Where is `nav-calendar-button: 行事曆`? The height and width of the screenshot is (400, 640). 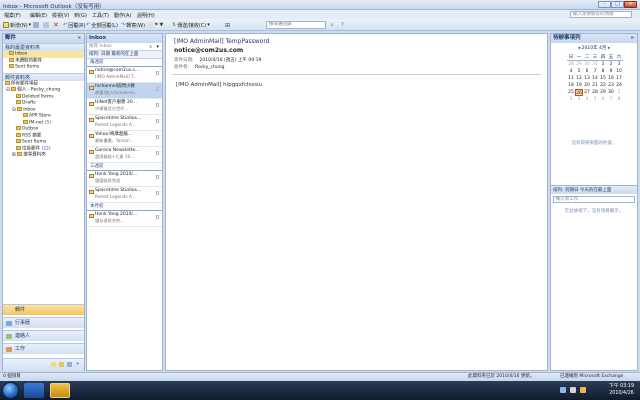
nav-calendar-button: 行事曆 is located at coordinates (43, 322).